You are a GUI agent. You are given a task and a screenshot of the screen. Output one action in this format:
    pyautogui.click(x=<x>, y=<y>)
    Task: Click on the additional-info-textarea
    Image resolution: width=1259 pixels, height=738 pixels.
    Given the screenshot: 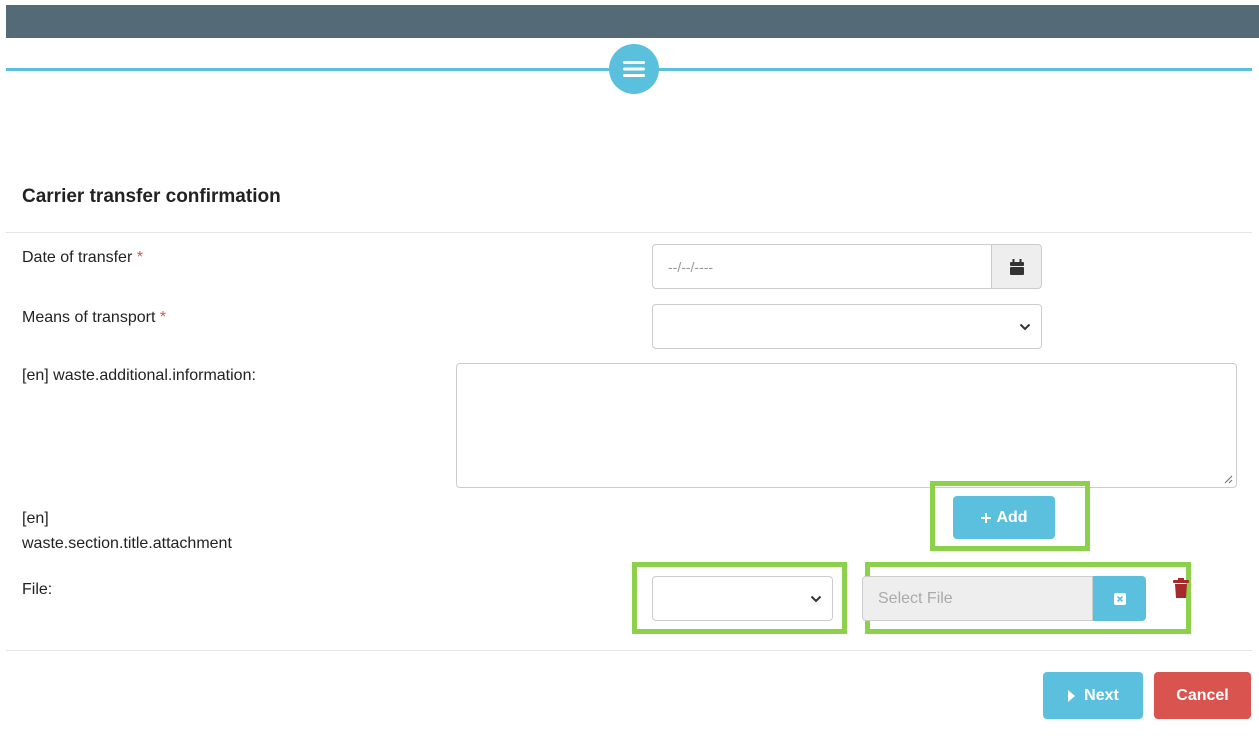 What is the action you would take?
    pyautogui.click(x=846, y=425)
    